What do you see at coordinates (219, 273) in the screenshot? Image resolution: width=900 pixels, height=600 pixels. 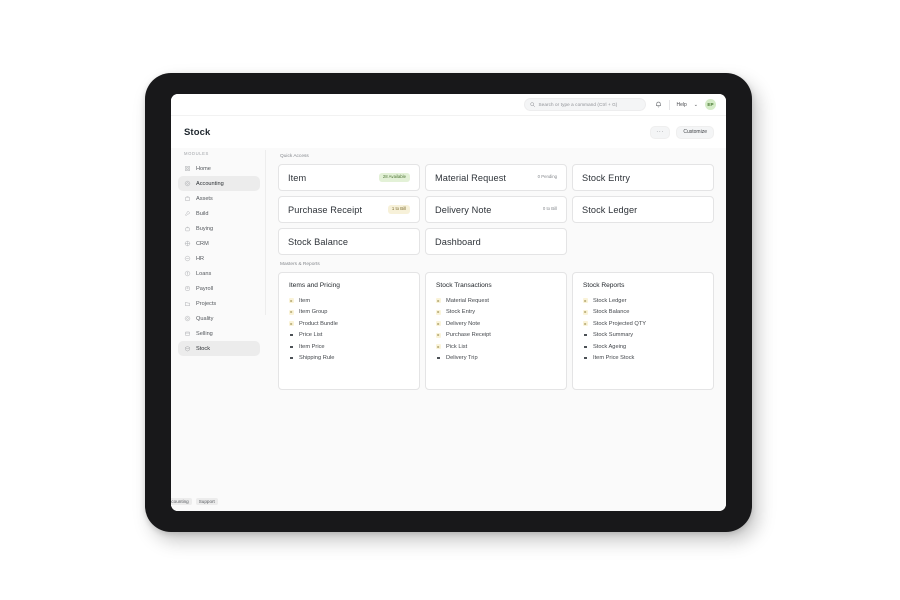 I see `sidebar-item-loans: Loans` at bounding box center [219, 273].